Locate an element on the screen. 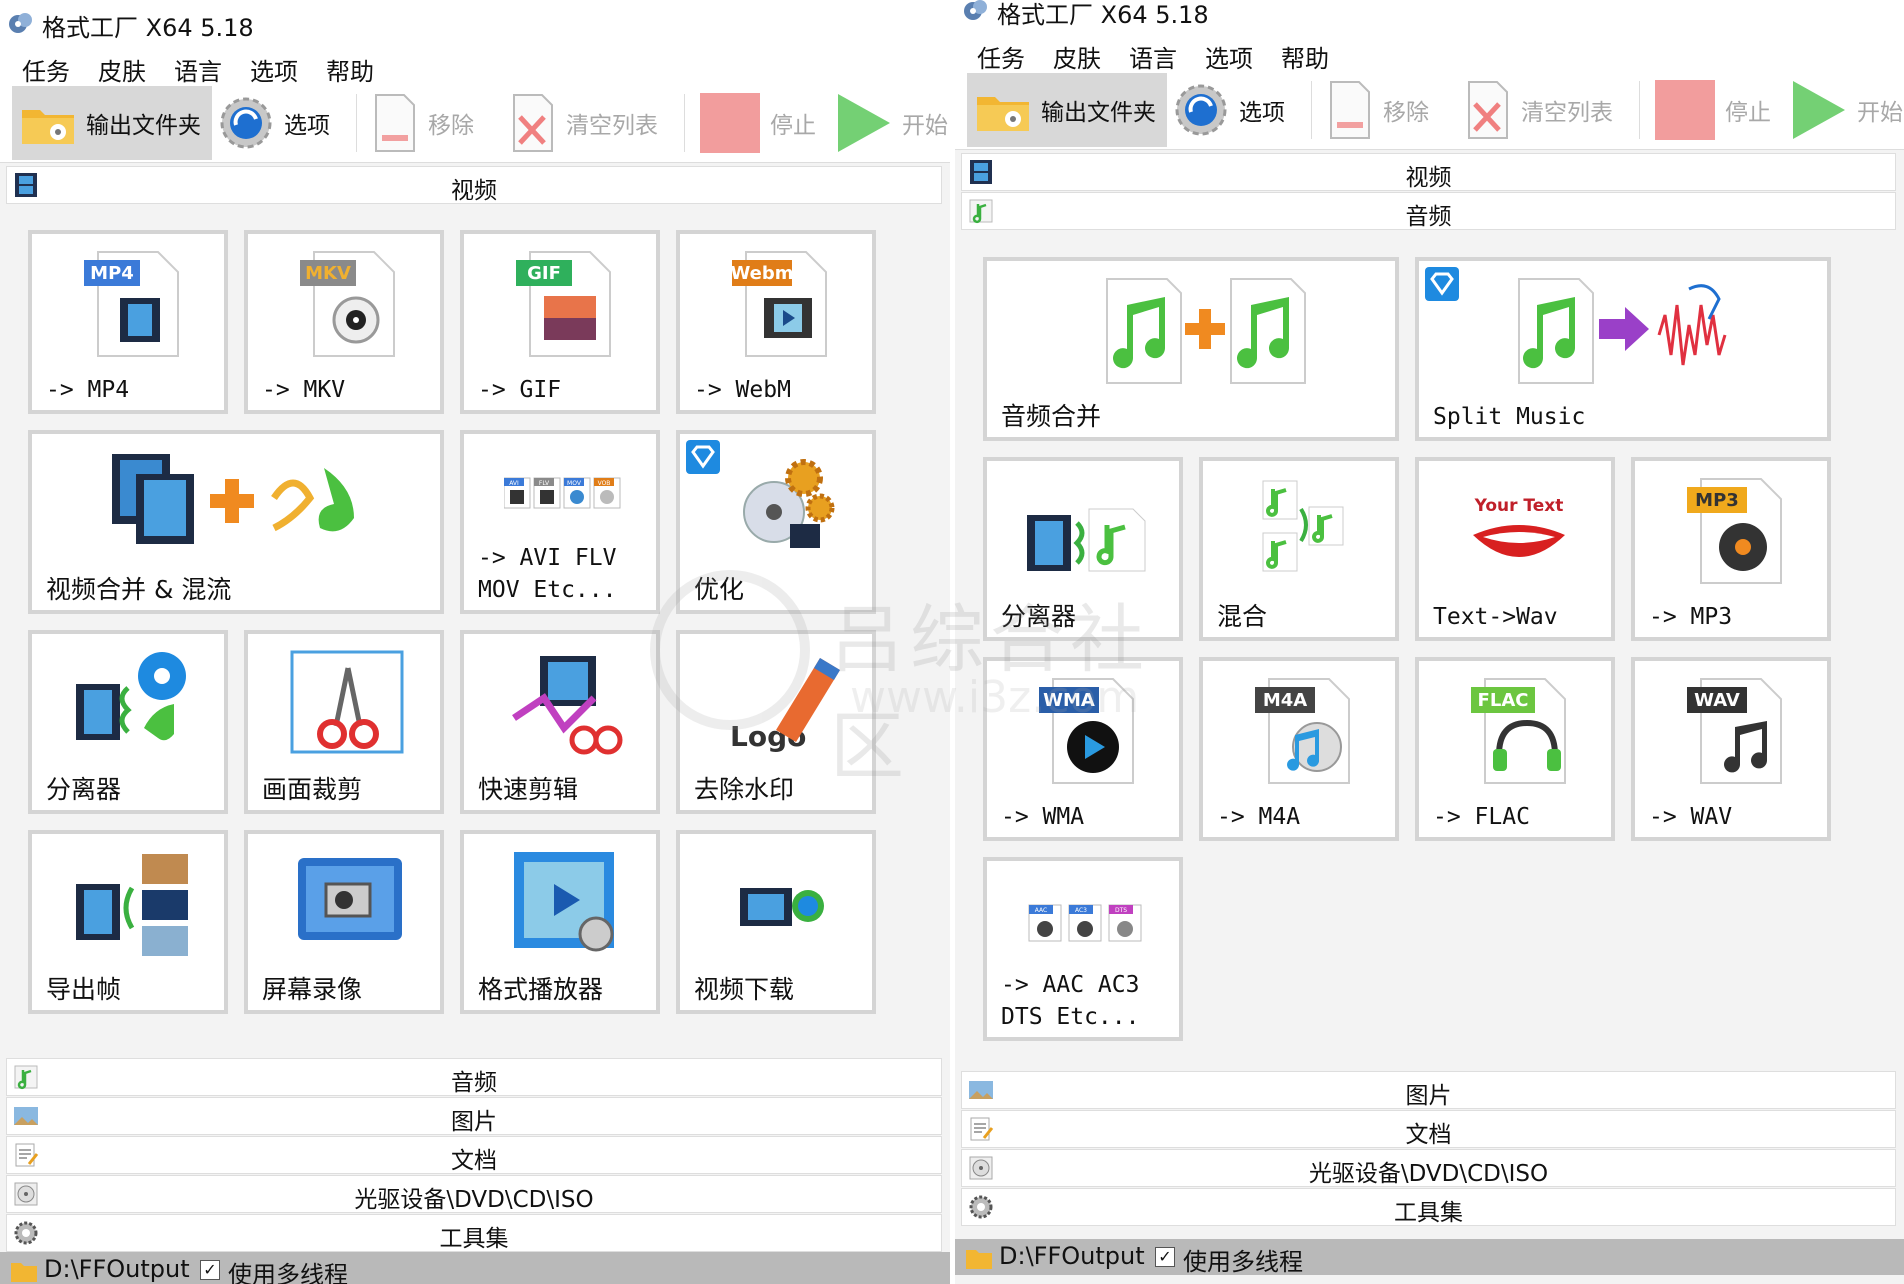 This screenshot has width=1904, height=1284. title-bar: 格式工厂 X64 5.18 is located at coordinates (1429, 16).